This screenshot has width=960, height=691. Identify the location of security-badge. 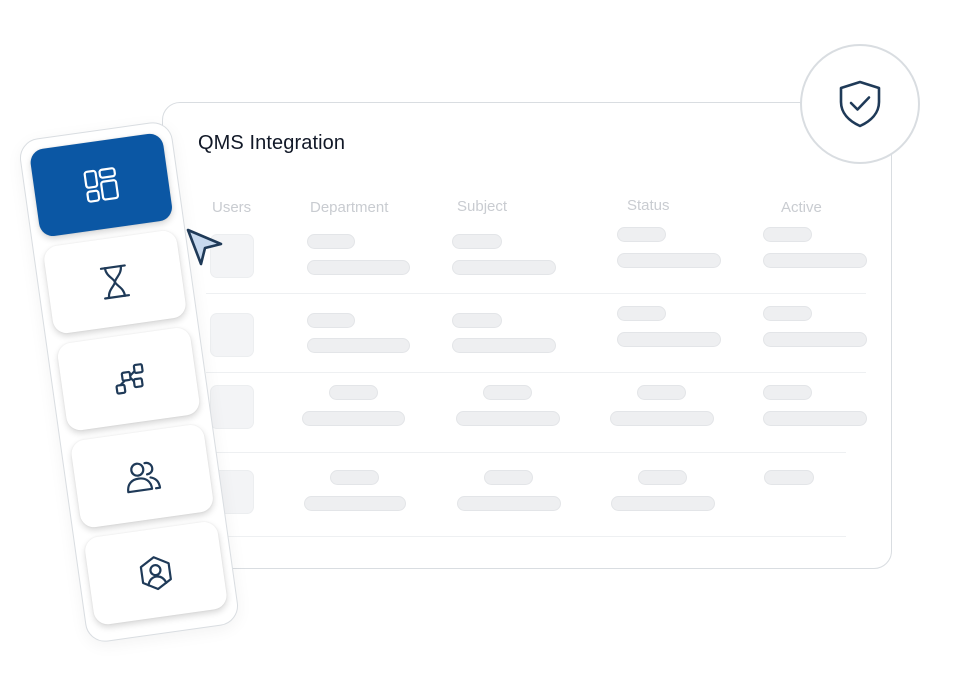
(860, 104).